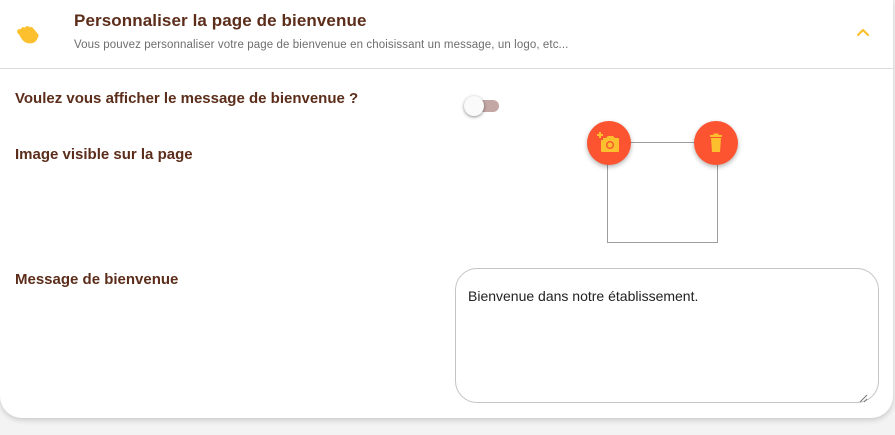 This screenshot has width=895, height=435. I want to click on add-image-button, so click(609, 143).